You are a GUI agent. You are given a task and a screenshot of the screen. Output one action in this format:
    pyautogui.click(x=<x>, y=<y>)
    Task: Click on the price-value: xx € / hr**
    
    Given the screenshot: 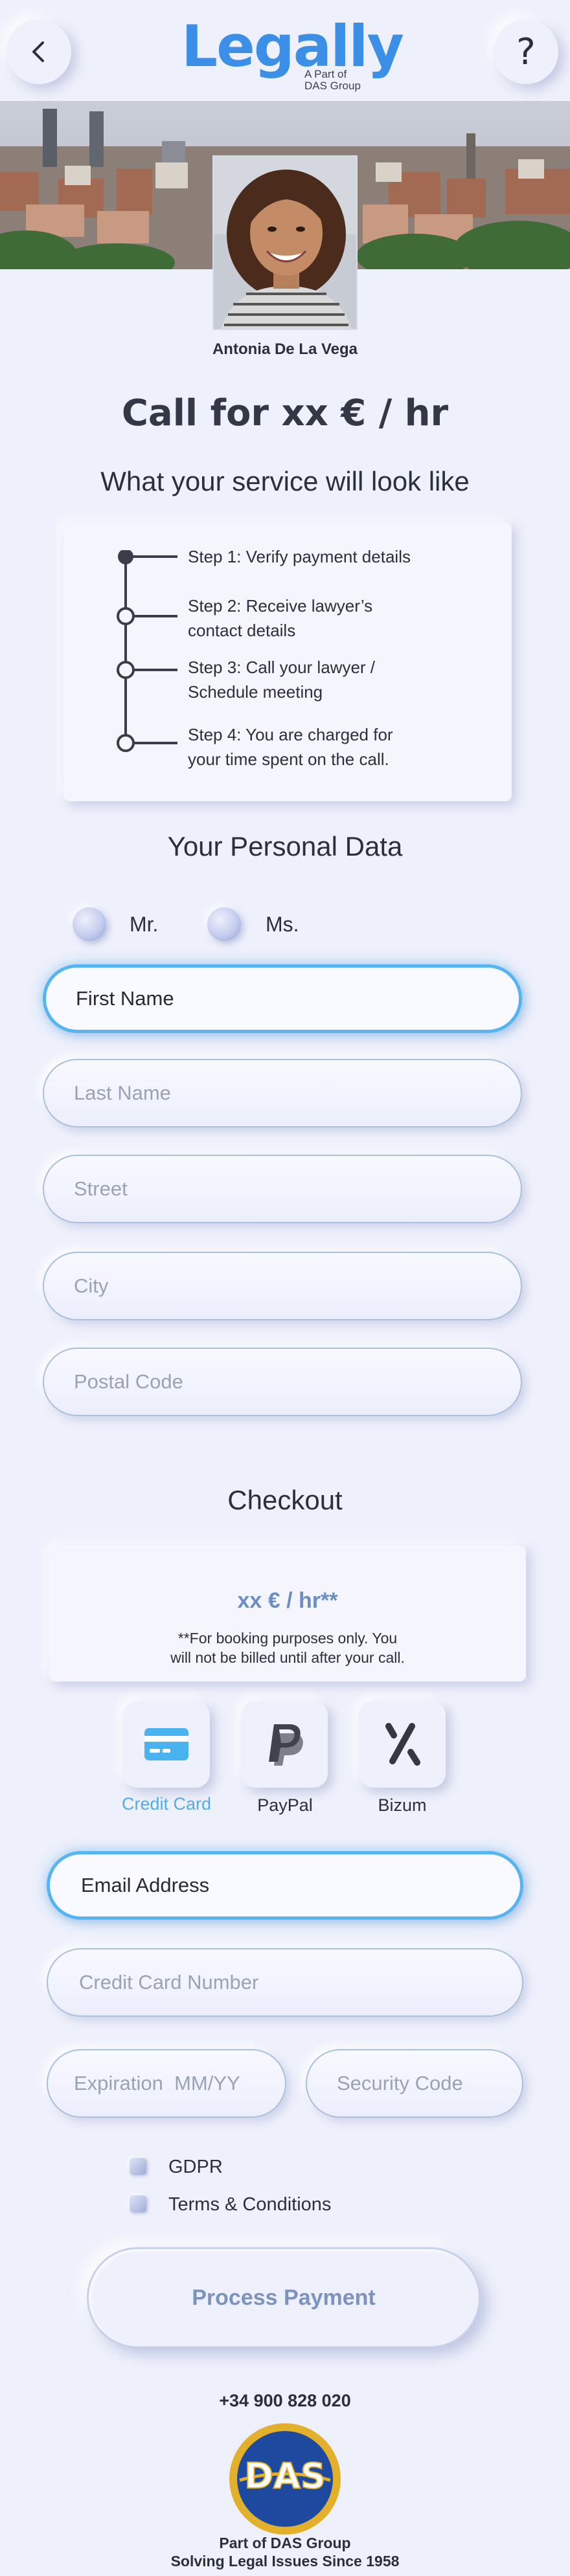 What is the action you would take?
    pyautogui.click(x=287, y=1600)
    